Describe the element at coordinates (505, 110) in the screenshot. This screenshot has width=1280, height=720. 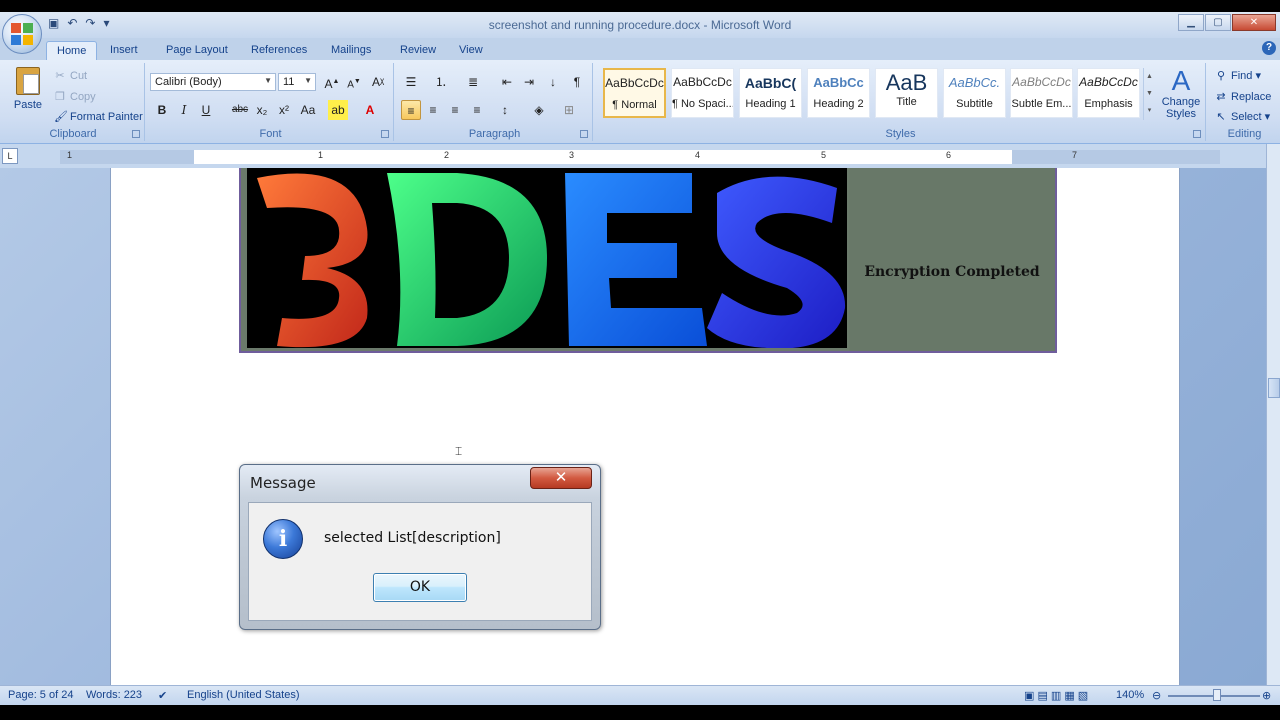
I see `line-spacing-icon: ↕` at that location.